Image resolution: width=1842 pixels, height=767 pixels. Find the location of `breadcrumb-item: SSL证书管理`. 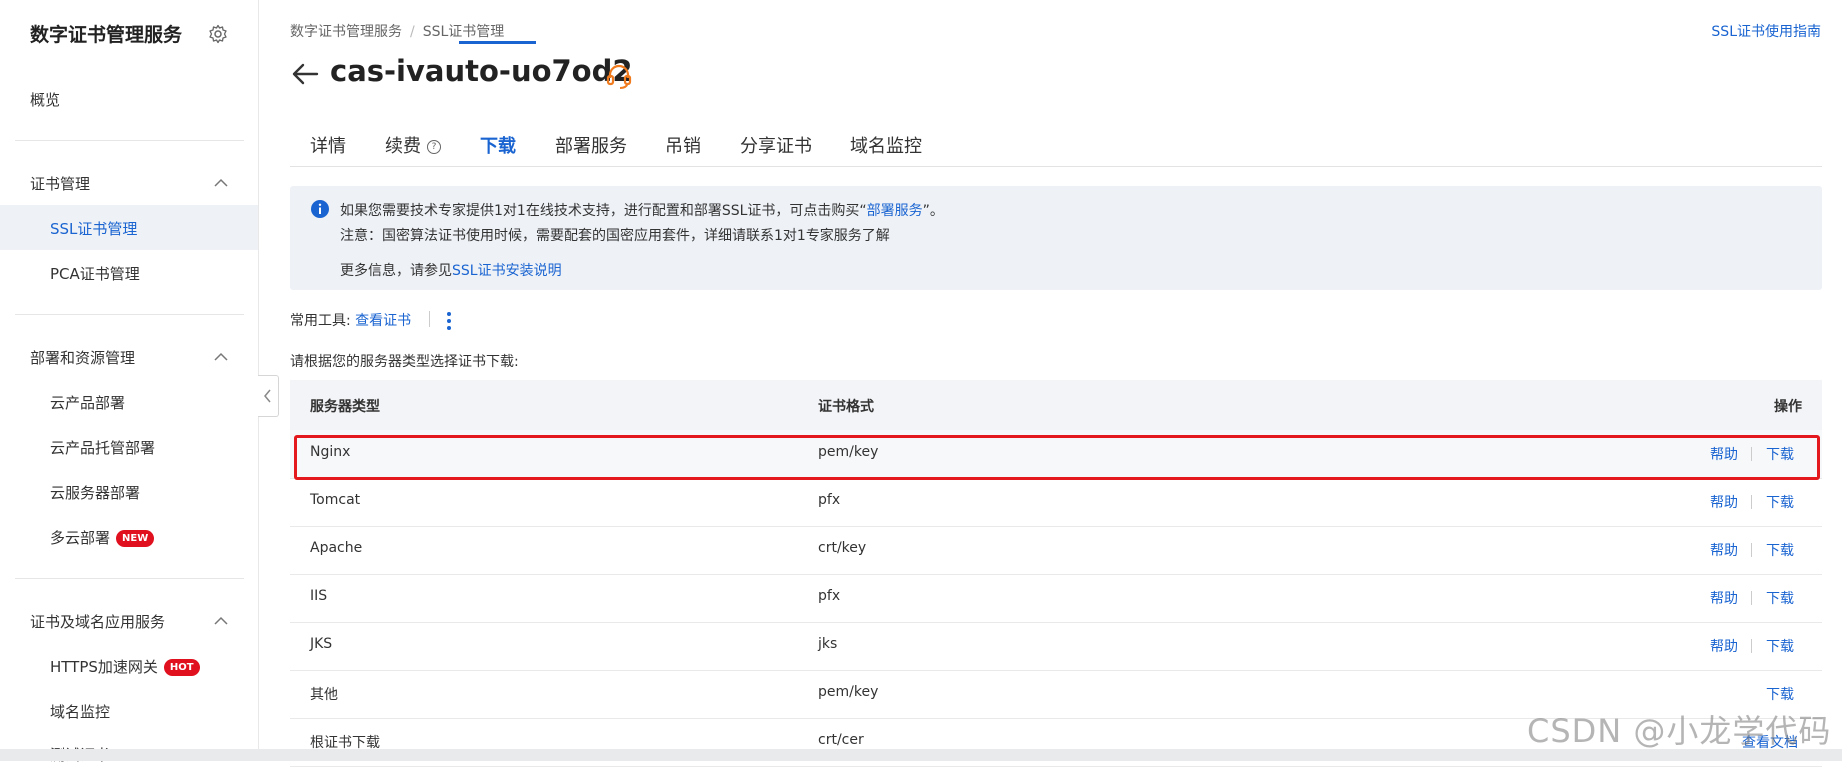

breadcrumb-item: SSL证书管理 is located at coordinates (464, 32).